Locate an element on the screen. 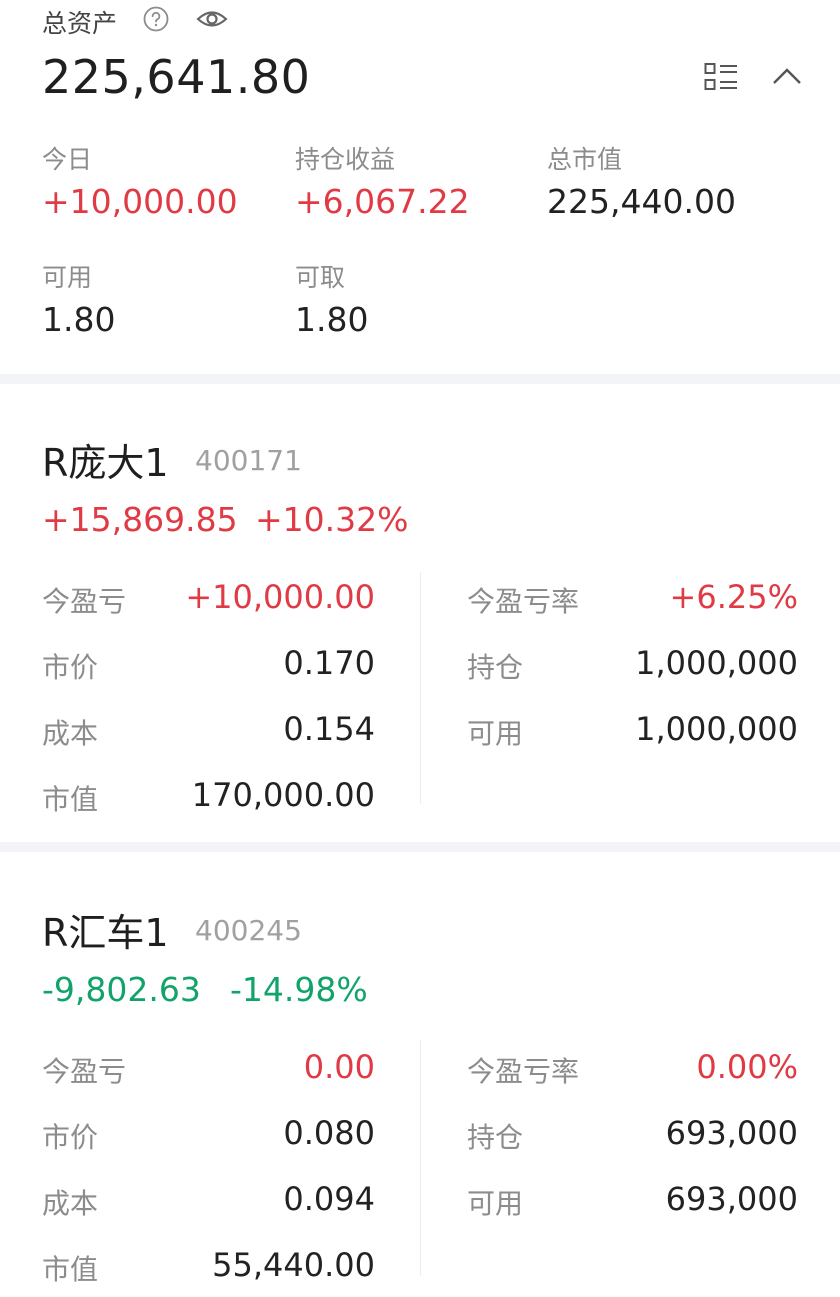 This screenshot has width=840, height=1297. stat-holding-pnl-label: 持仓收益 is located at coordinates (345, 159).